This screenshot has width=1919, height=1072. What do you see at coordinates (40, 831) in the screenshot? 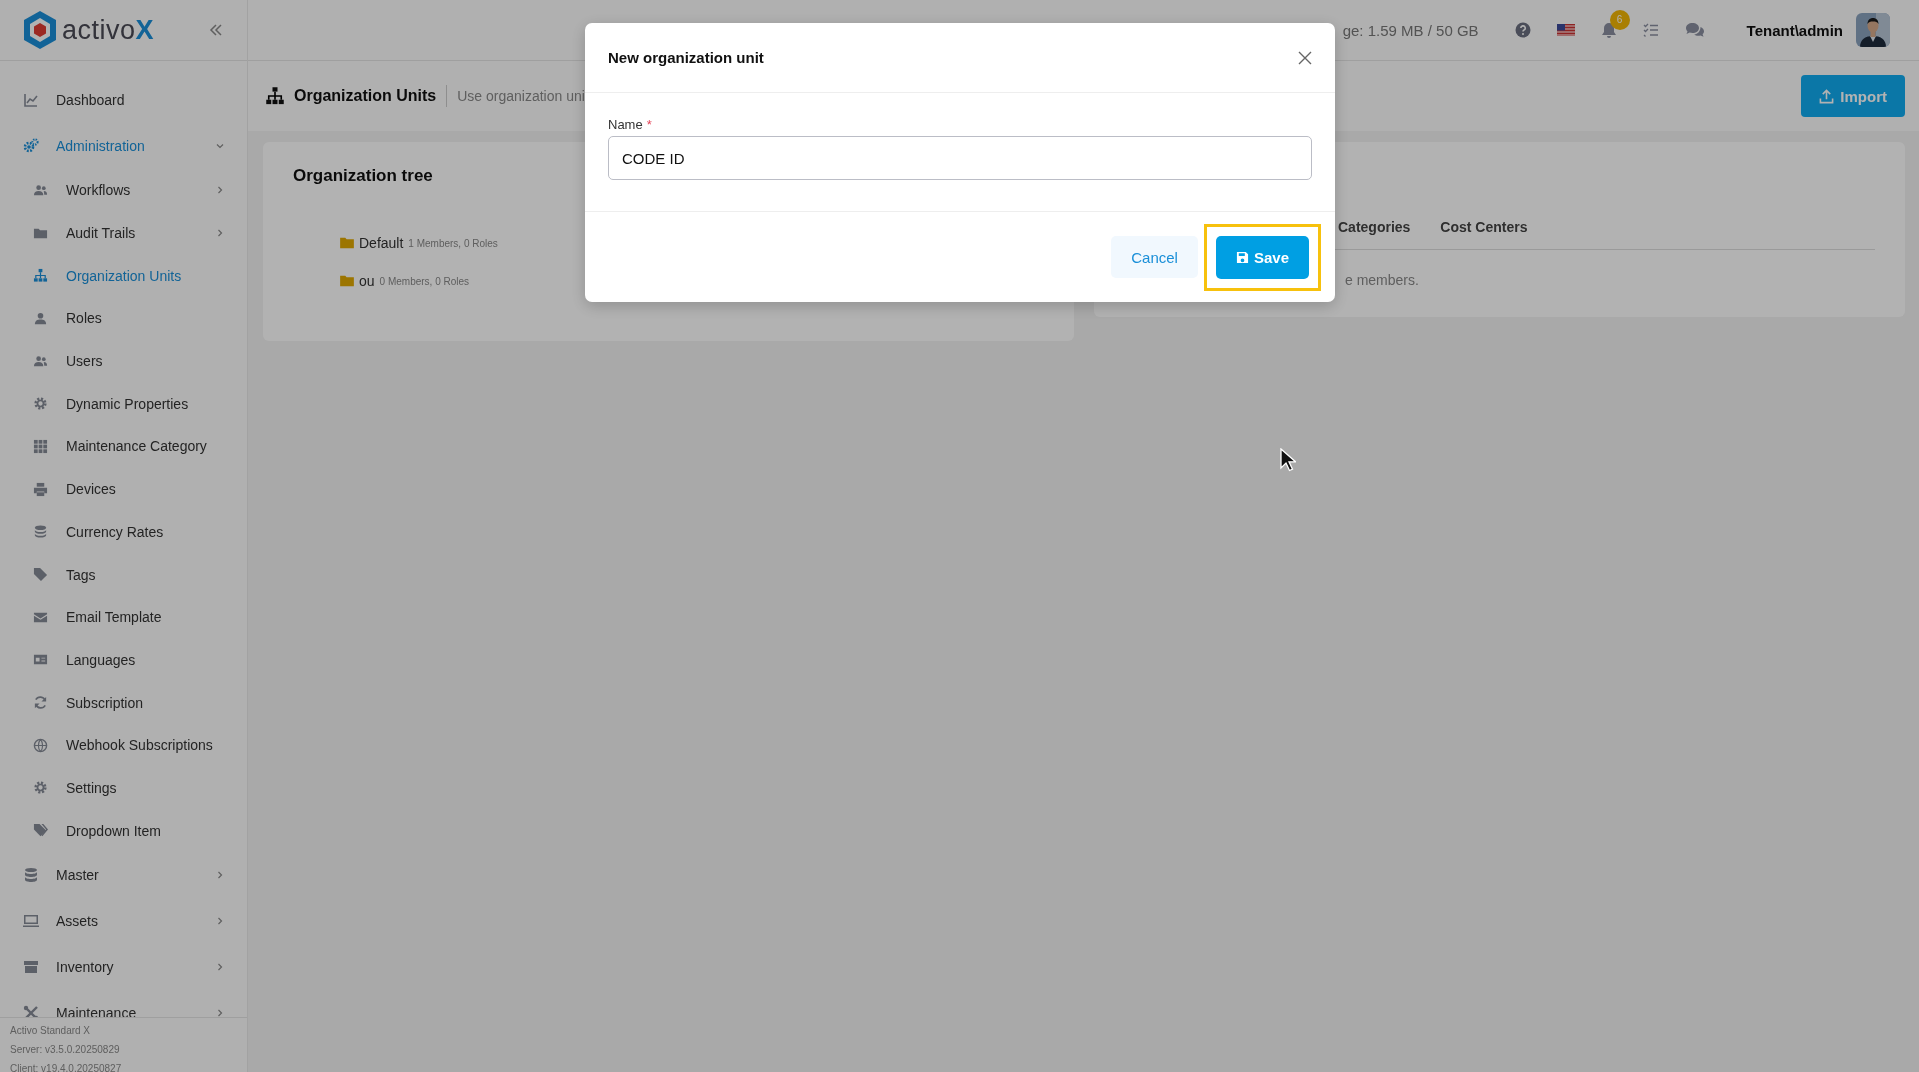
I see `tags-icon` at bounding box center [40, 831].